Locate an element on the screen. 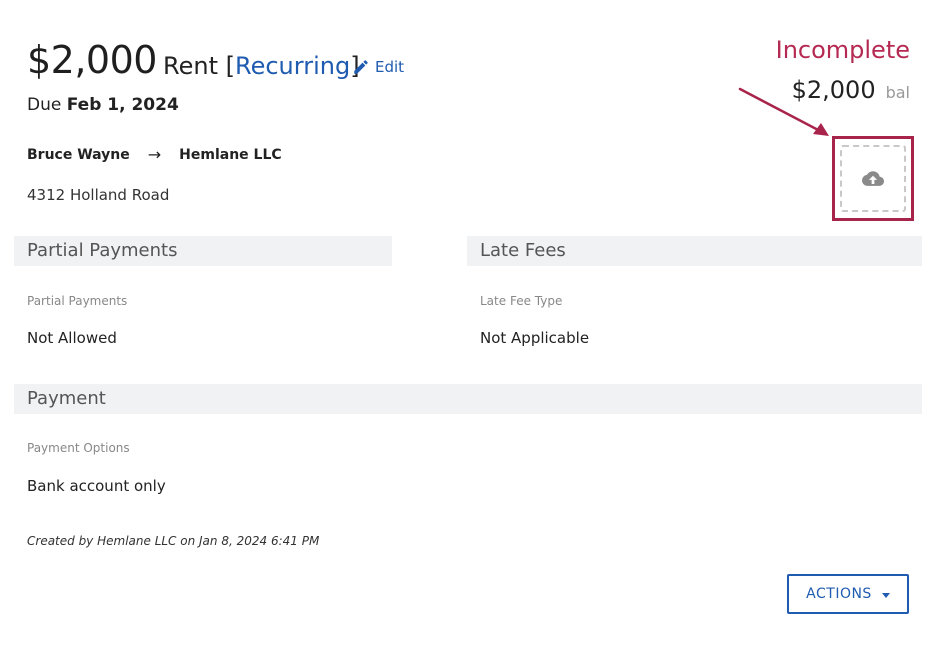 The width and height of the screenshot is (937, 668). edit-label: Edit is located at coordinates (390, 67).